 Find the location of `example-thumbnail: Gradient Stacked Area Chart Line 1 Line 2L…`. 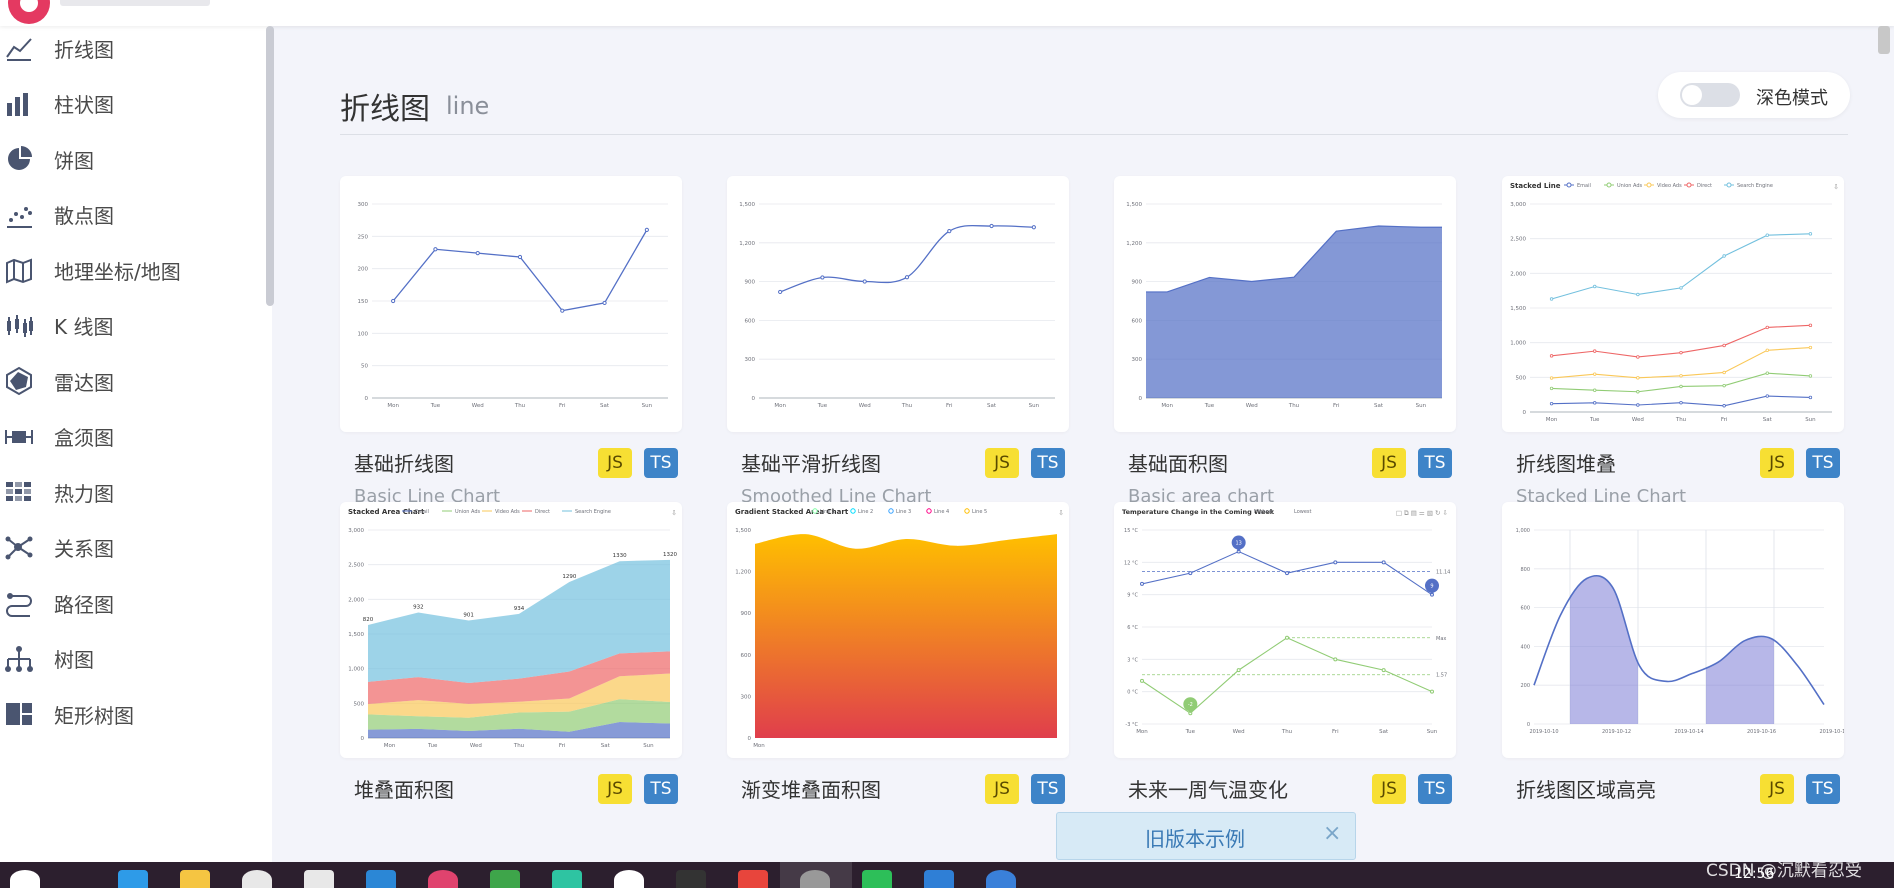

example-thumbnail: Gradient Stacked Area Chart Line 1 Line 2L… is located at coordinates (898, 630).